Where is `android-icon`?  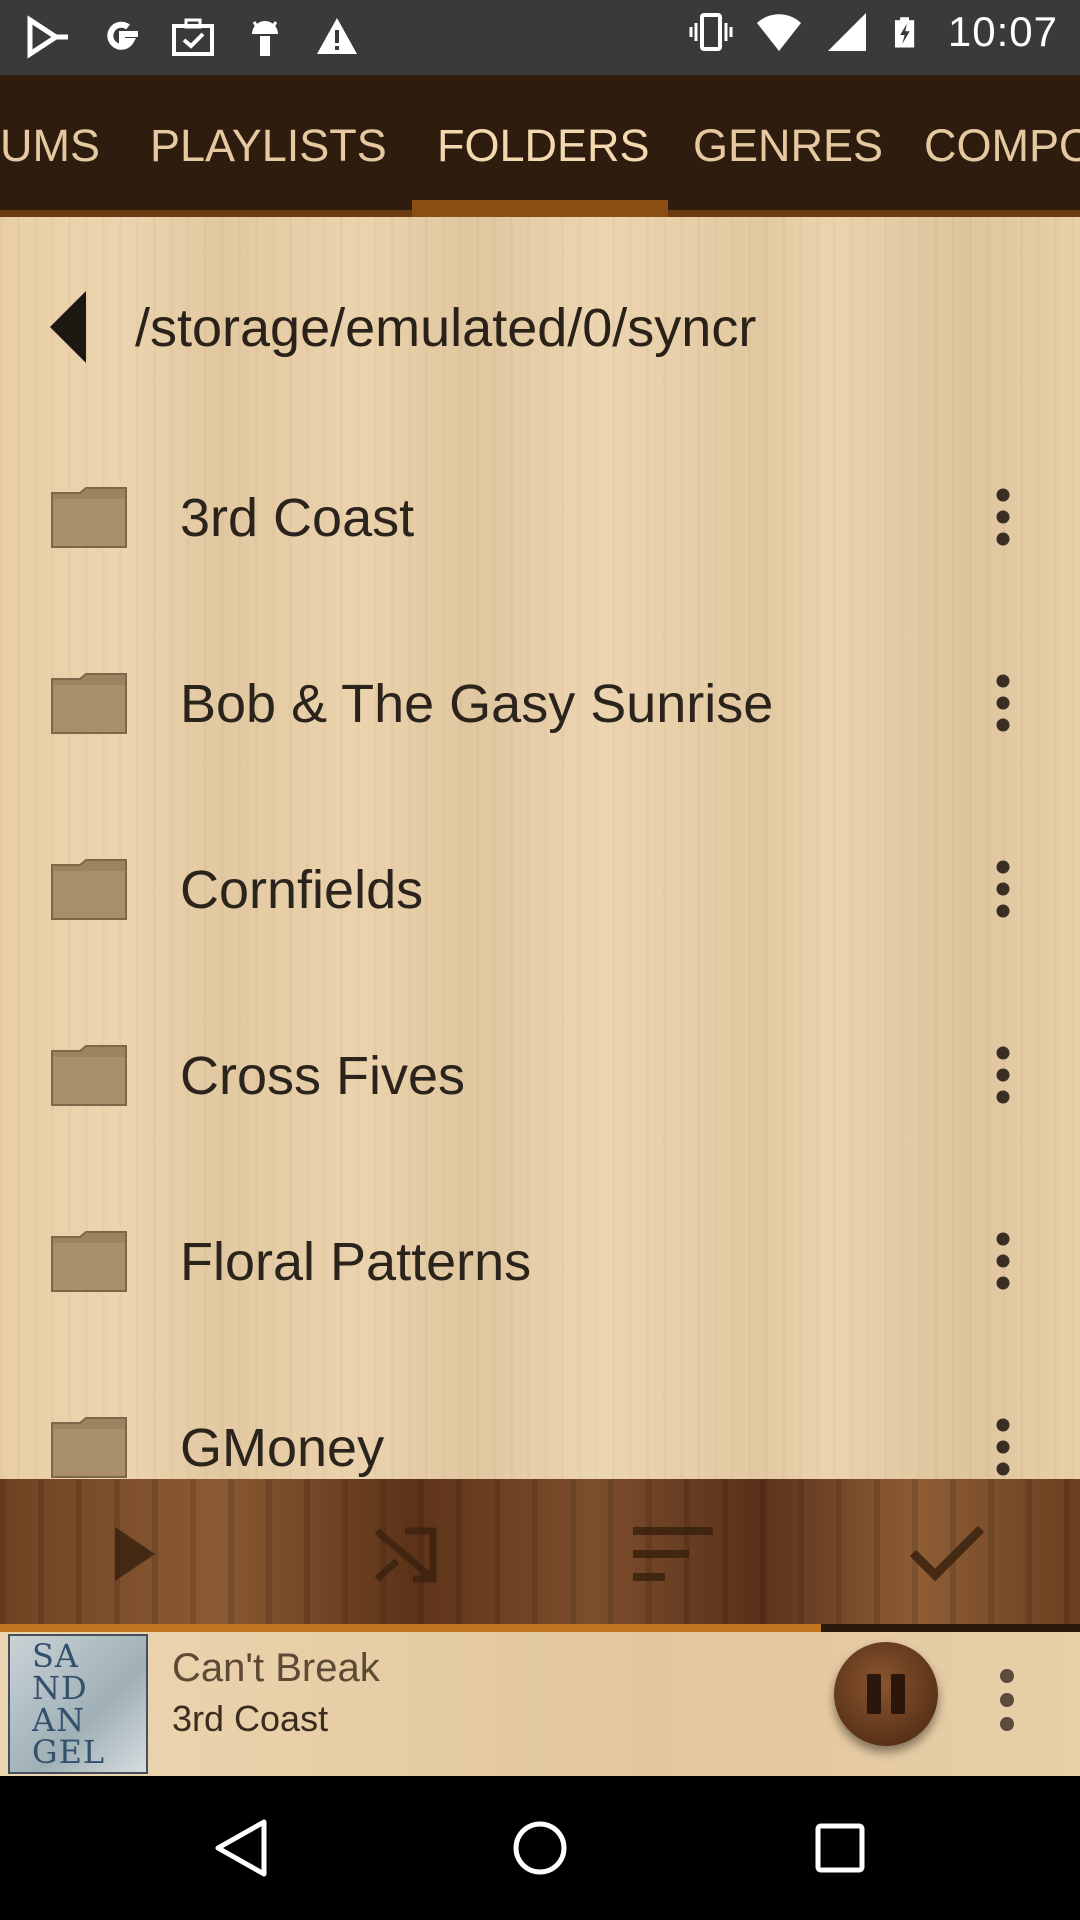 android-icon is located at coordinates (265, 38).